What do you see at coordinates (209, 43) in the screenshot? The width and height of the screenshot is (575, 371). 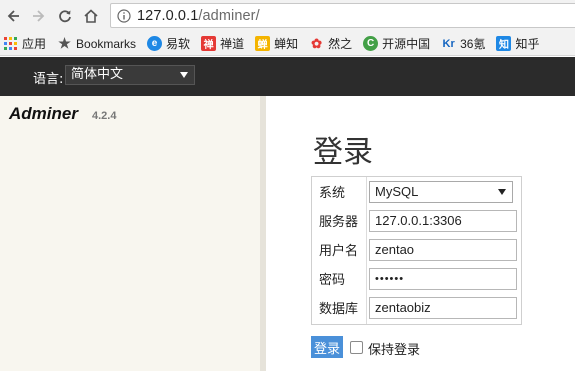 I see `zentao-logo-icon: 禅` at bounding box center [209, 43].